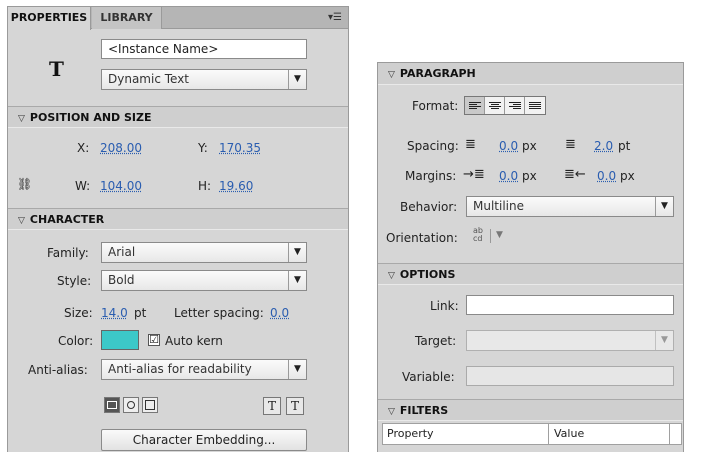 This screenshot has height=452, width=707. What do you see at coordinates (495, 105) in the screenshot?
I see `align-center-icon` at bounding box center [495, 105].